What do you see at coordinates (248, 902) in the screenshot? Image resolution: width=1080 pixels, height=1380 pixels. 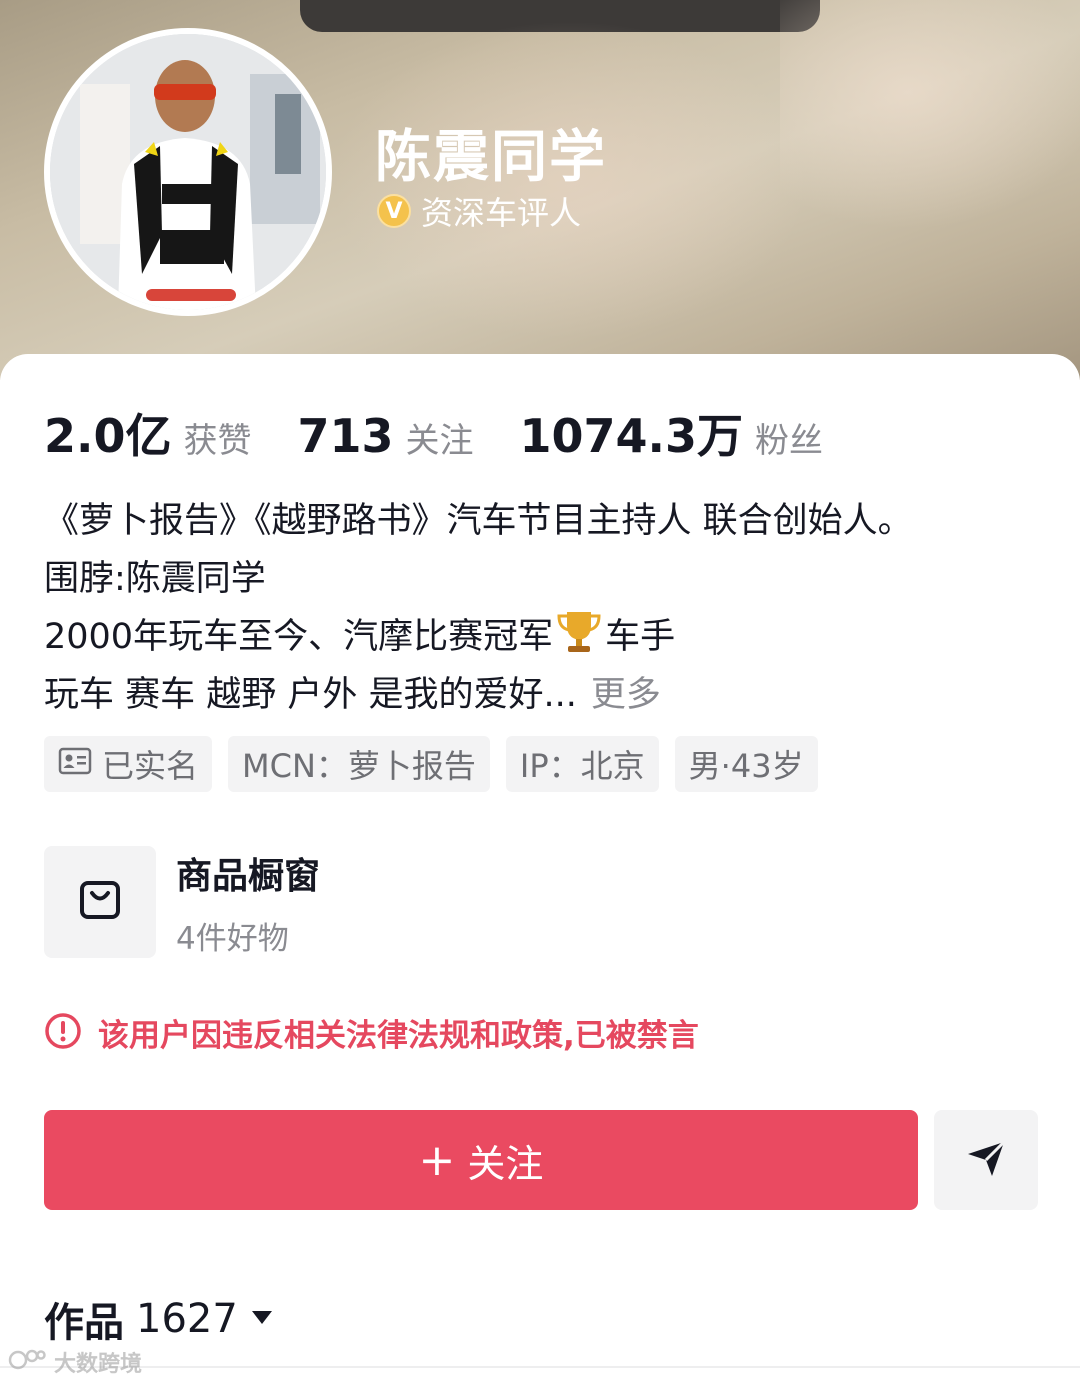 I see `shop-text: 商品橱窗 4件好物` at bounding box center [248, 902].